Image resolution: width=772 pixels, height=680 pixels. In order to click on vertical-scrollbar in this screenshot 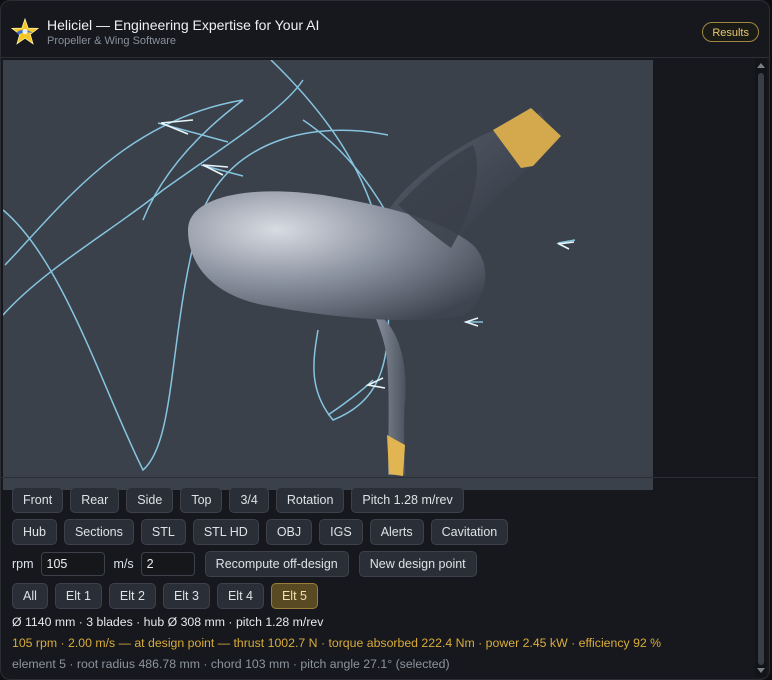, I will do `click(761, 368)`.